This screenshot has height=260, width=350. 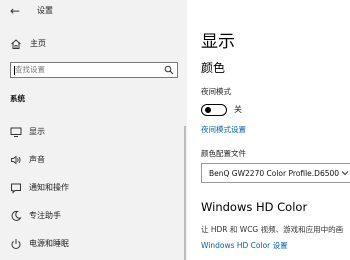 I want to click on sidebar-item-focus-assist: 专注助手, so click(x=93, y=216).